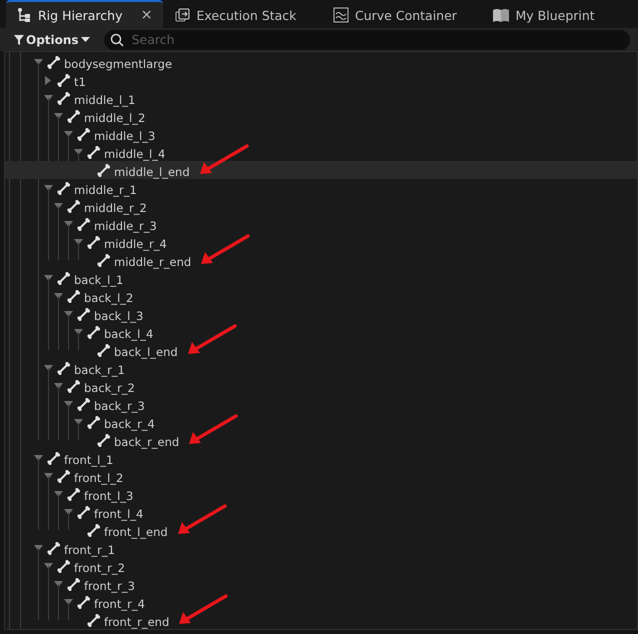 This screenshot has height=634, width=638. I want to click on tree-row: back_r_end, so click(321, 440).